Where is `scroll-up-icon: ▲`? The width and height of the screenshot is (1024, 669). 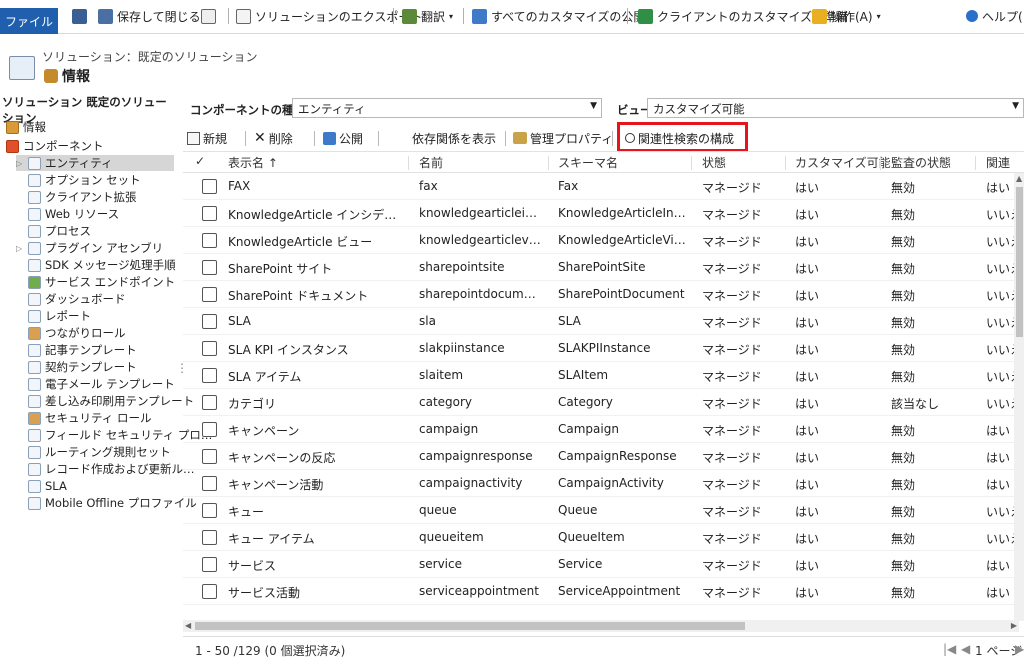 scroll-up-icon: ▲ is located at coordinates (1019, 178).